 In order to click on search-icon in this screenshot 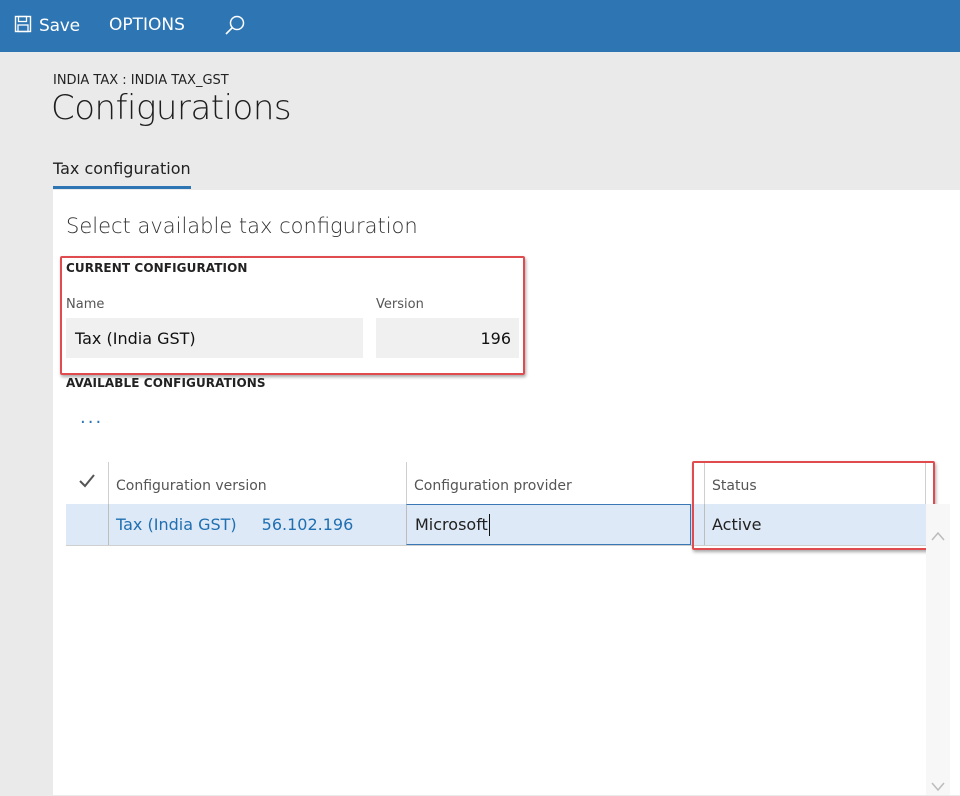, I will do `click(235, 28)`.